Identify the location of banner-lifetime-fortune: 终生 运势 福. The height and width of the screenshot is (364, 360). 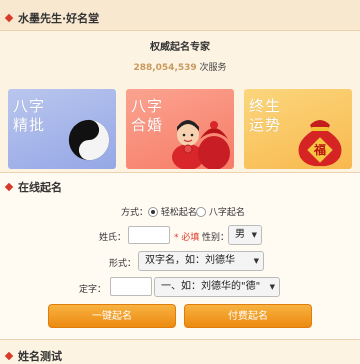
(298, 129).